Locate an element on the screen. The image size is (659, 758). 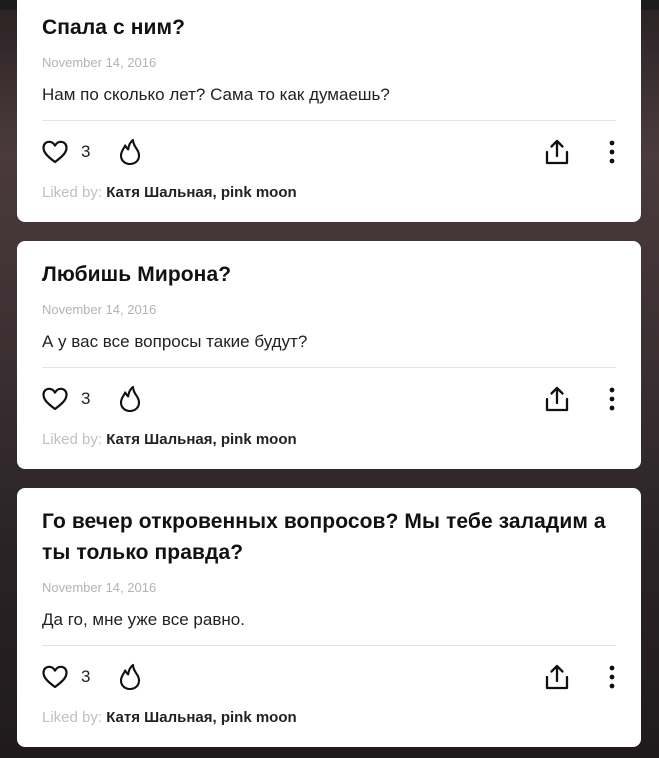
answer-text: Да го, мне уже все равно. is located at coordinates (143, 619).